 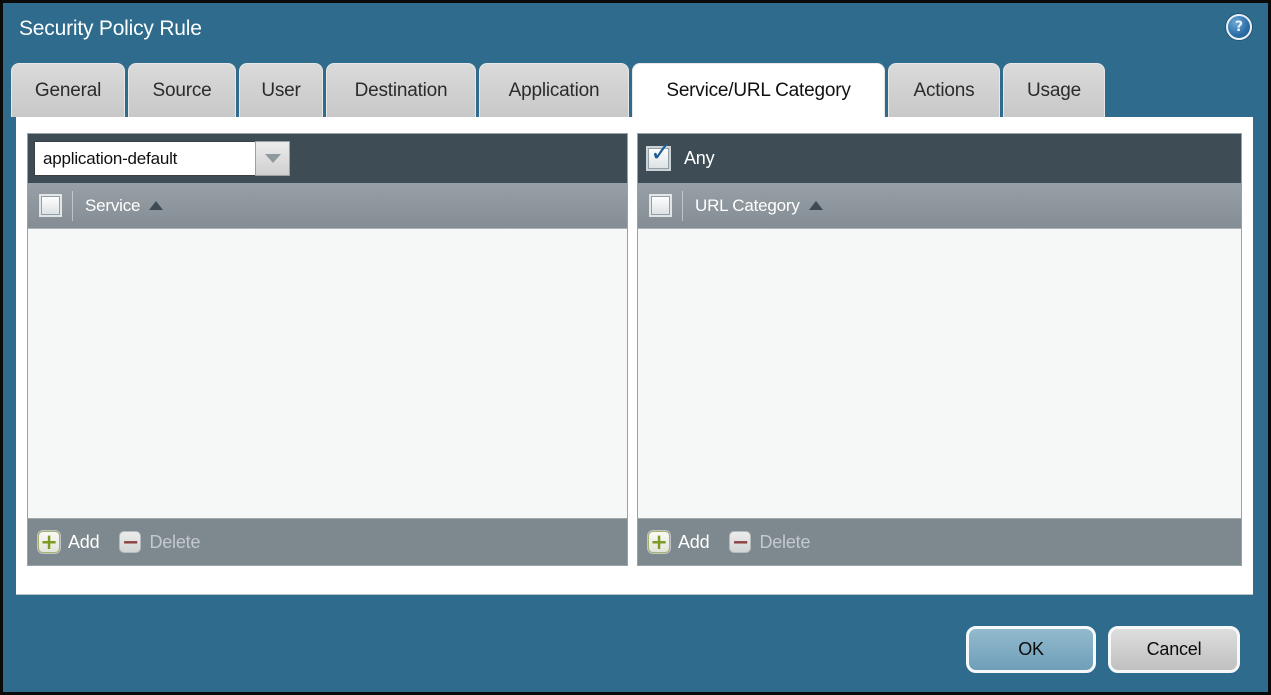 I want to click on tab-label: Service/URL Category, so click(x=758, y=90).